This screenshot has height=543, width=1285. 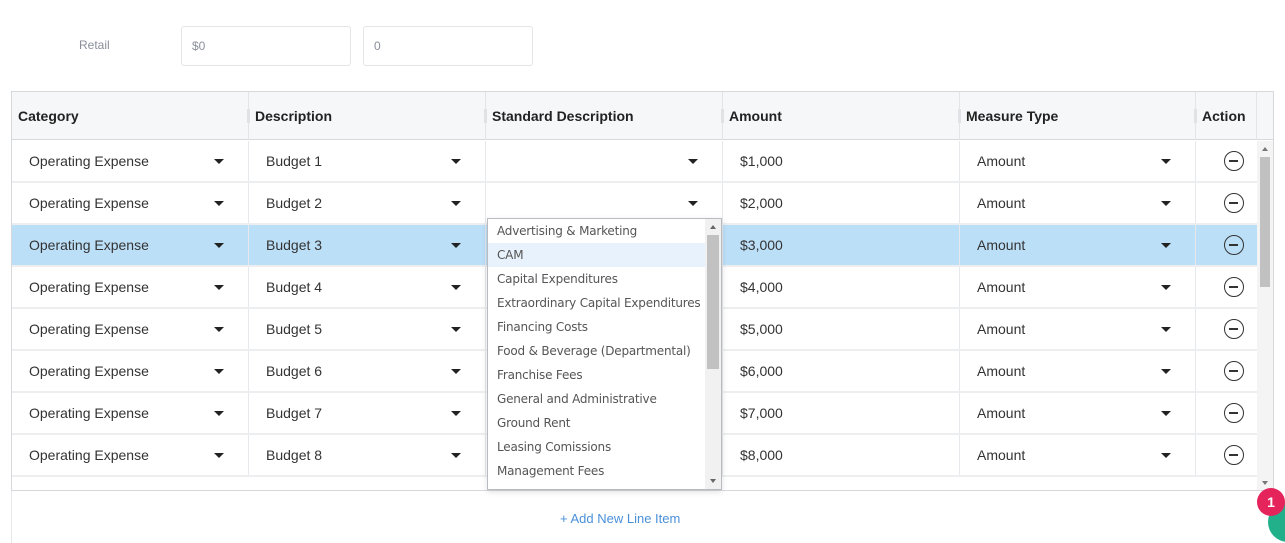 I want to click on dropdown-option: Capital Expenditures, so click(x=596, y=279).